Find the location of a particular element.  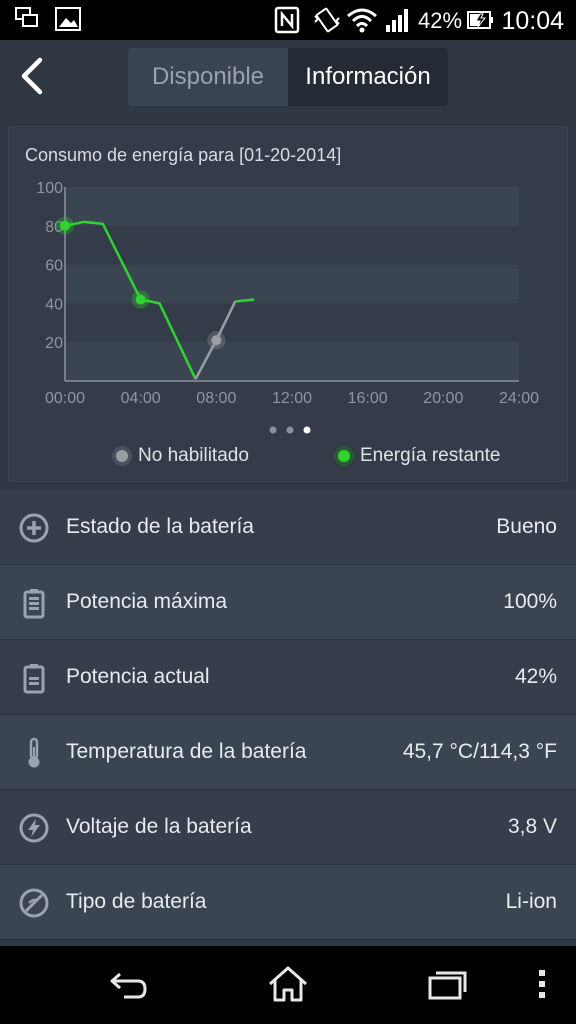

tab-informacion: Información is located at coordinates (368, 77).